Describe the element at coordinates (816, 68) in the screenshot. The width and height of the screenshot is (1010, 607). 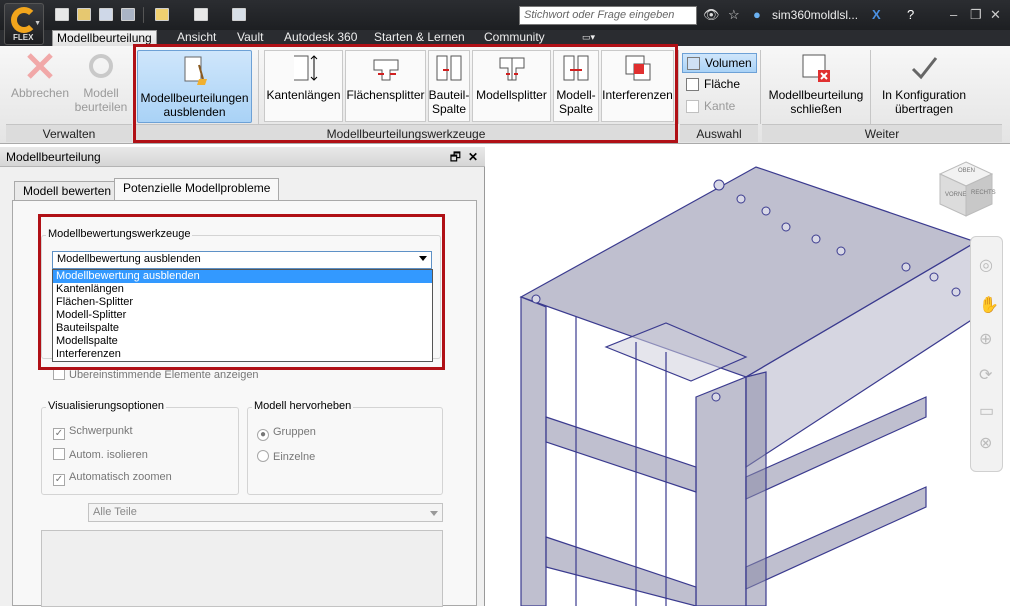
I see `close-review-icon` at that location.